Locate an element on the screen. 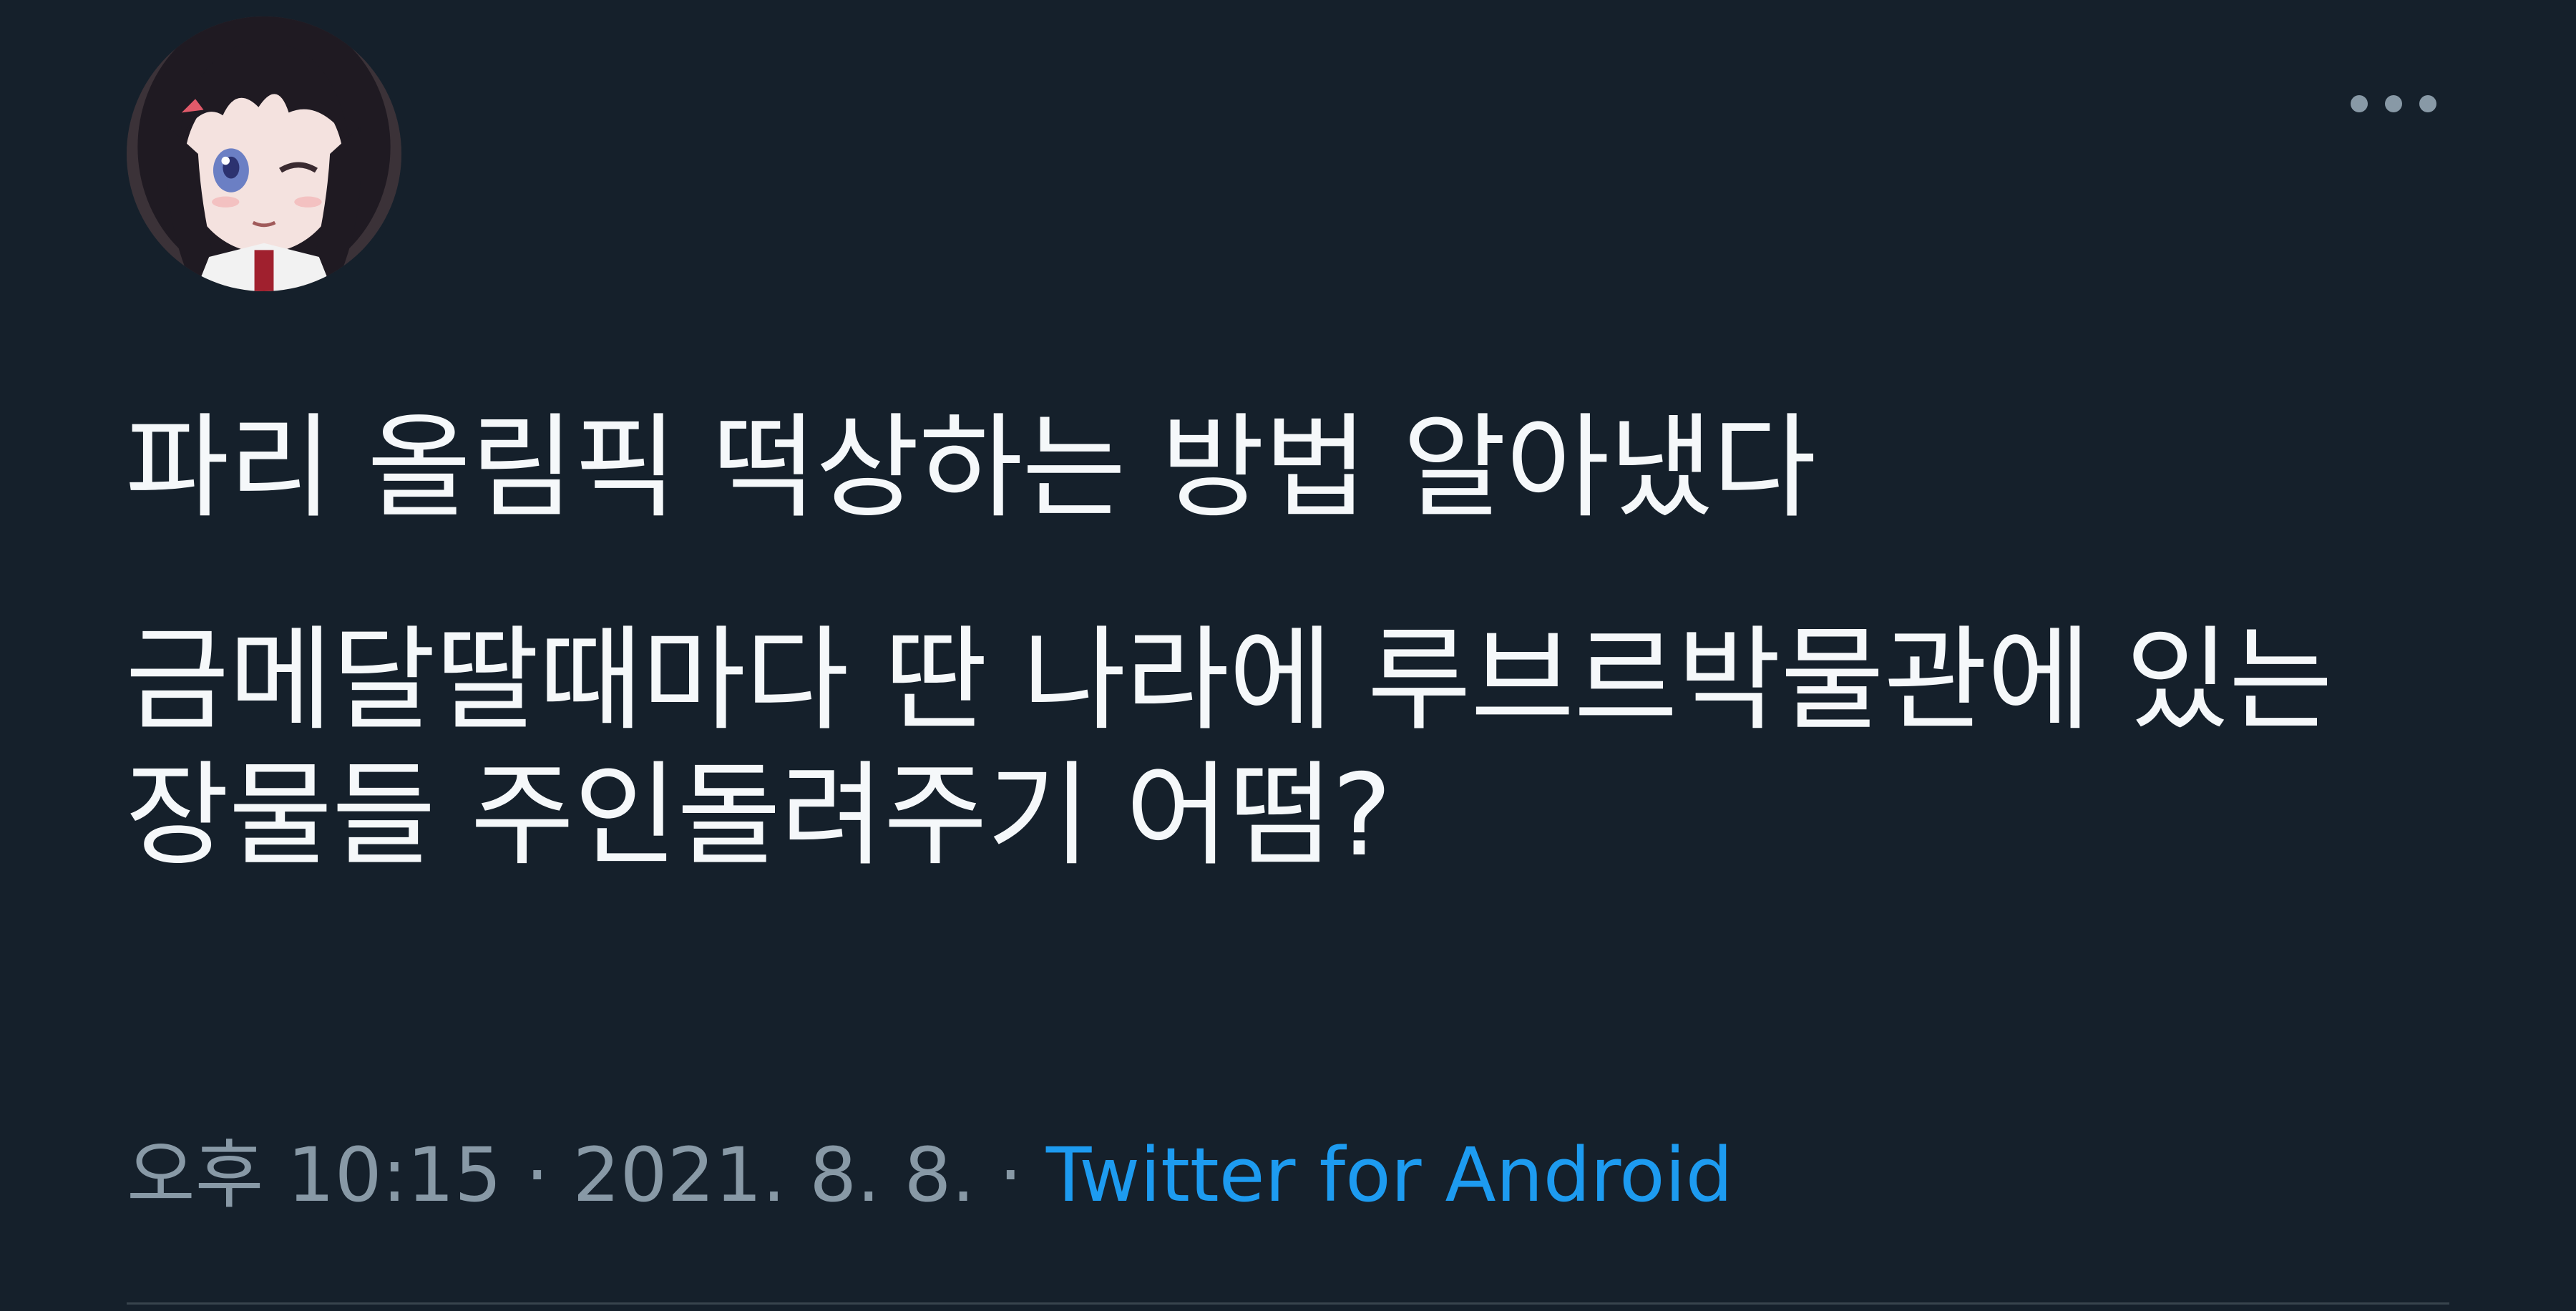  avatar is located at coordinates (264, 153).